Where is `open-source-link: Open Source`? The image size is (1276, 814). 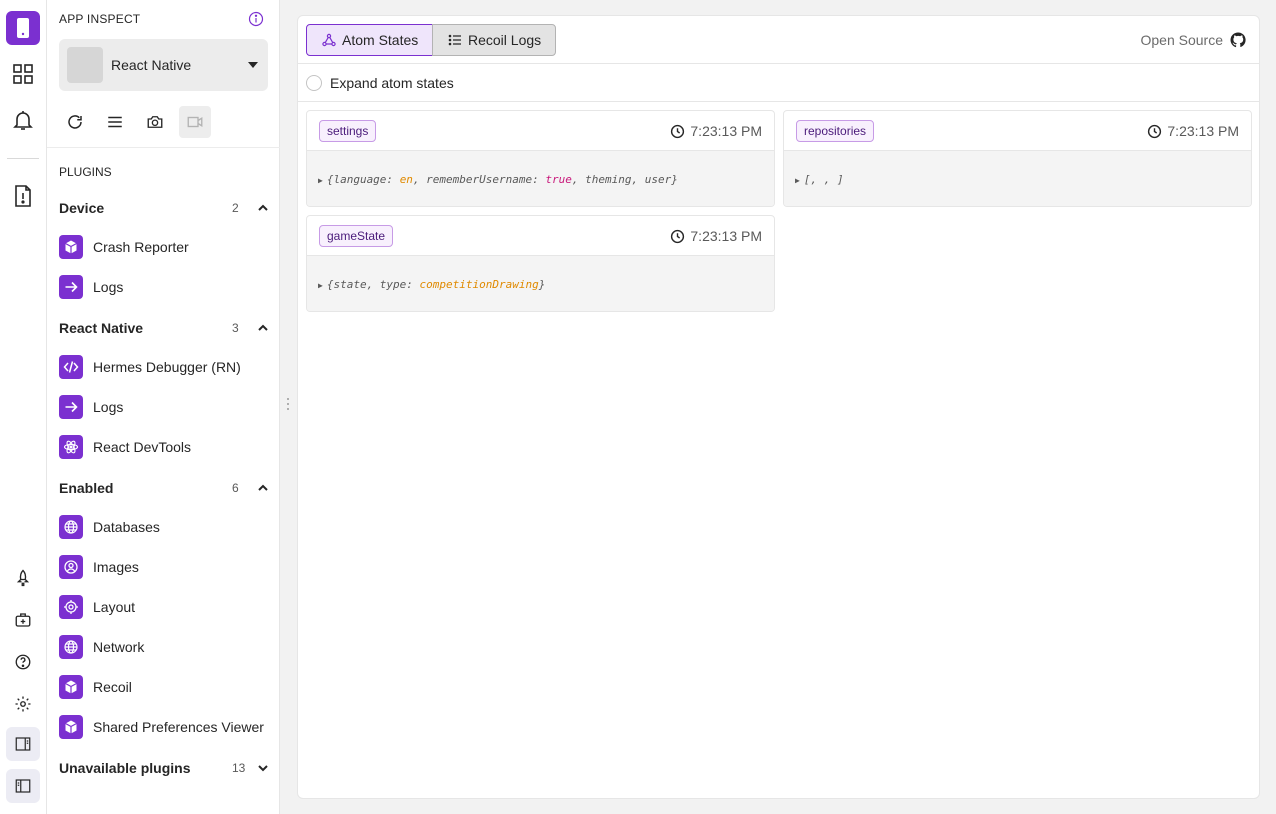 open-source-link: Open Source is located at coordinates (1194, 40).